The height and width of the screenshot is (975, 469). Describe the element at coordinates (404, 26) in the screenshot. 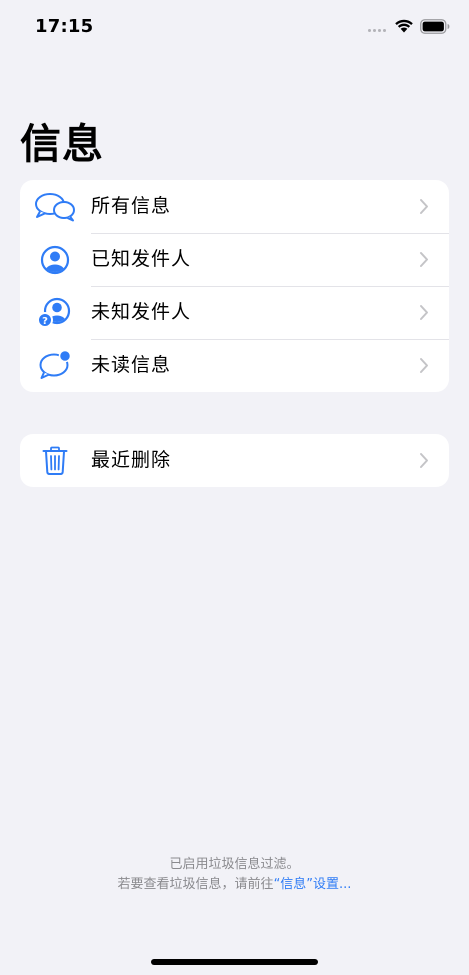

I see `wifi-icon` at that location.